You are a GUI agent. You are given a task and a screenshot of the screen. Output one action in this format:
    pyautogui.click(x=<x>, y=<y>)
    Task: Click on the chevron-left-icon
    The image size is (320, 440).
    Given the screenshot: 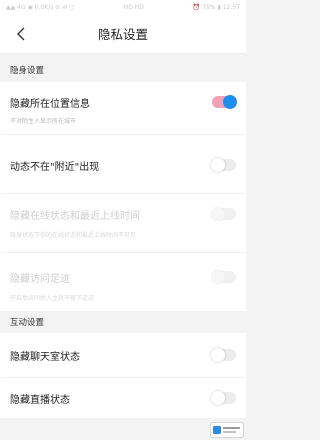 What is the action you would take?
    pyautogui.click(x=20, y=34)
    